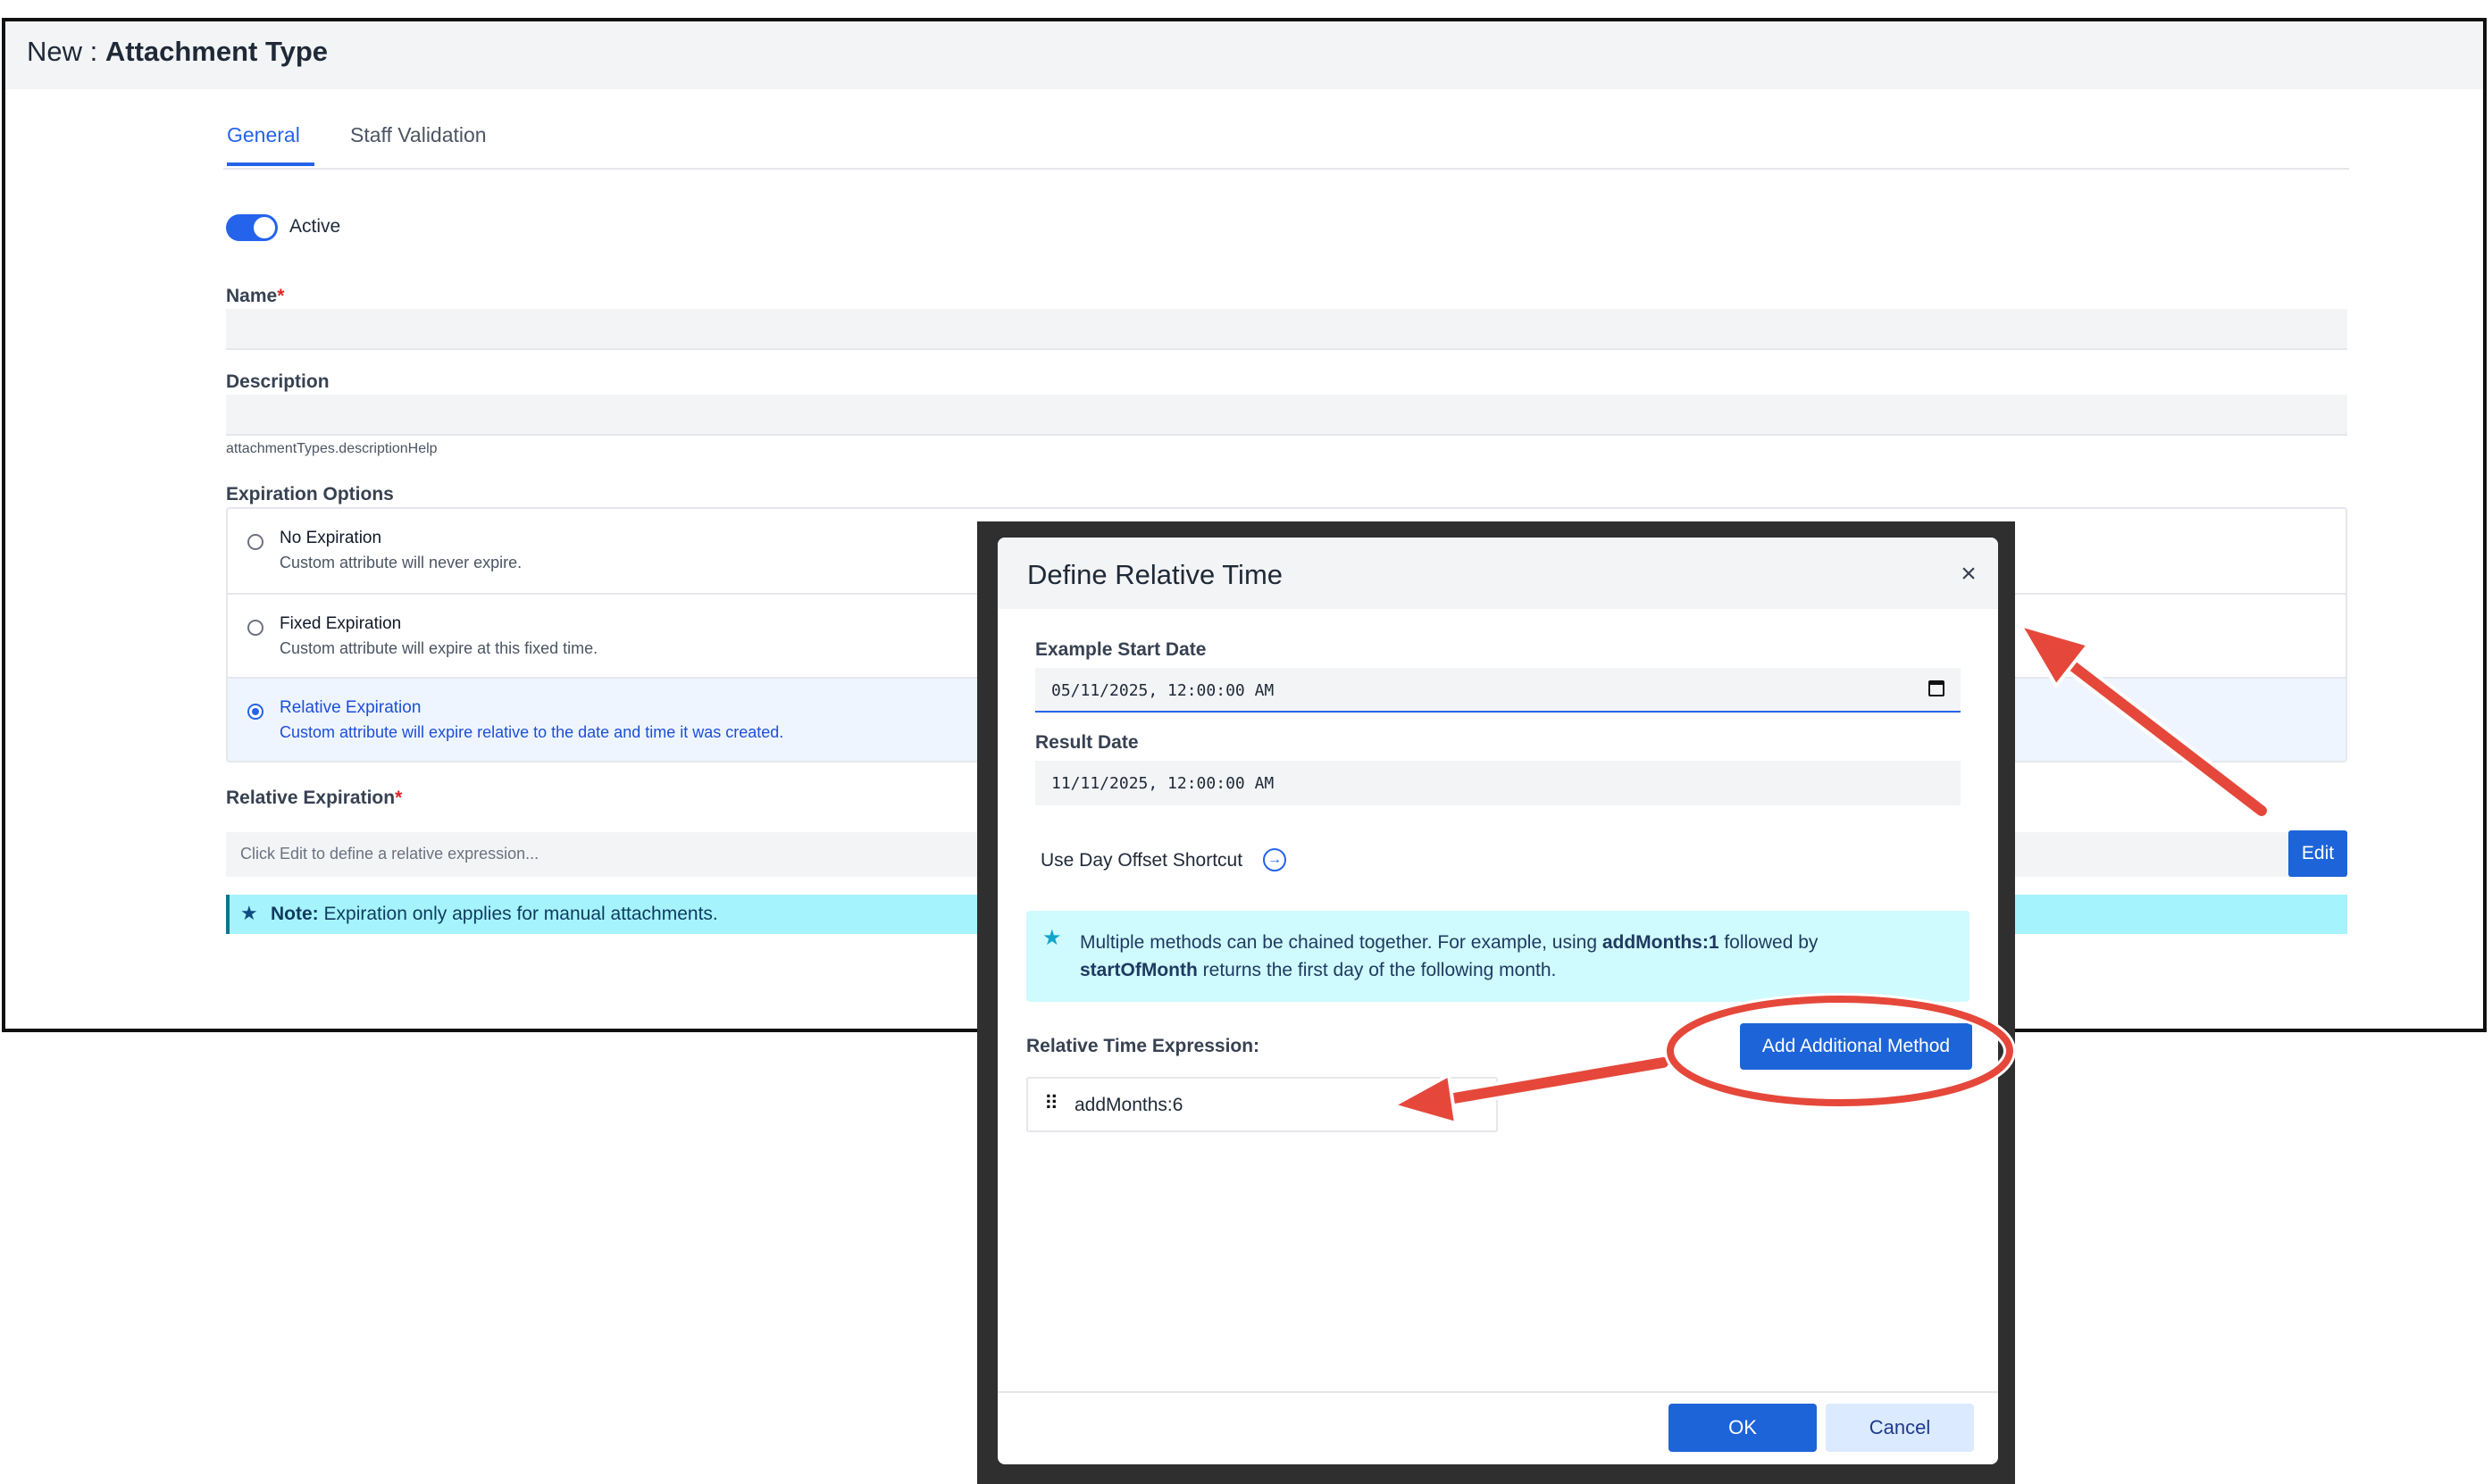  Describe the element at coordinates (1274, 859) in the screenshot. I see `arrow-right-circle-icon: →` at that location.